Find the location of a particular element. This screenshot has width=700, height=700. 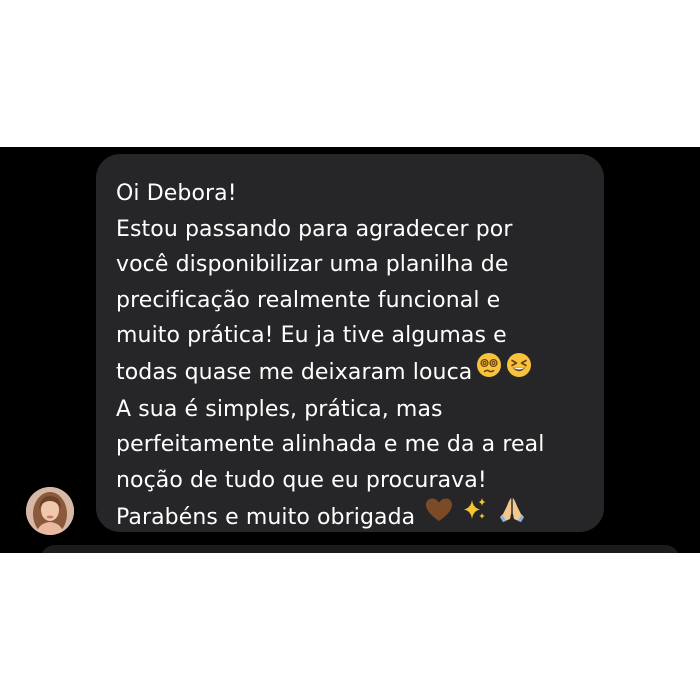

folded-hands-emoji-icon is located at coordinates (512, 516).